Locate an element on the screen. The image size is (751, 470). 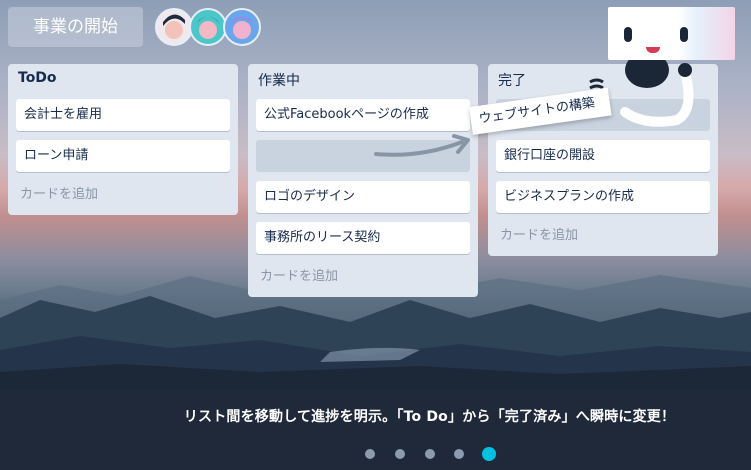
card: 事務所のリース契約 is located at coordinates (363, 238).